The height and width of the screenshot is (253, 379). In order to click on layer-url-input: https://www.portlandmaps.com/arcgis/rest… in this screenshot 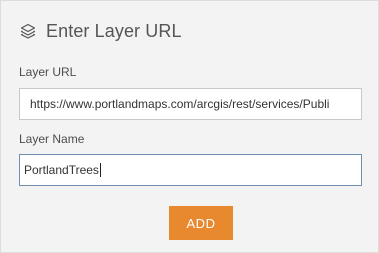, I will do `click(190, 104)`.